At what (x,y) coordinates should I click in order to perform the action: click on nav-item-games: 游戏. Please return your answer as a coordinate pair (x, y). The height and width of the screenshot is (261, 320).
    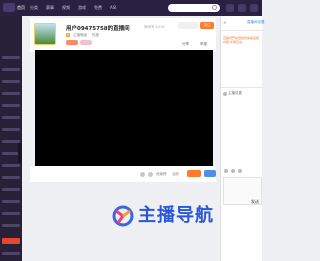
    Looking at the image, I should click on (82, 7).